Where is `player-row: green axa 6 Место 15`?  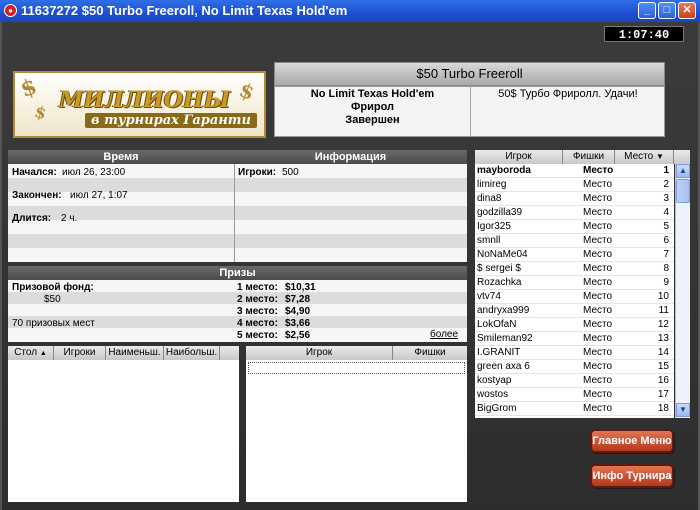
player-row: green axa 6 Место 15 is located at coordinates (574, 367).